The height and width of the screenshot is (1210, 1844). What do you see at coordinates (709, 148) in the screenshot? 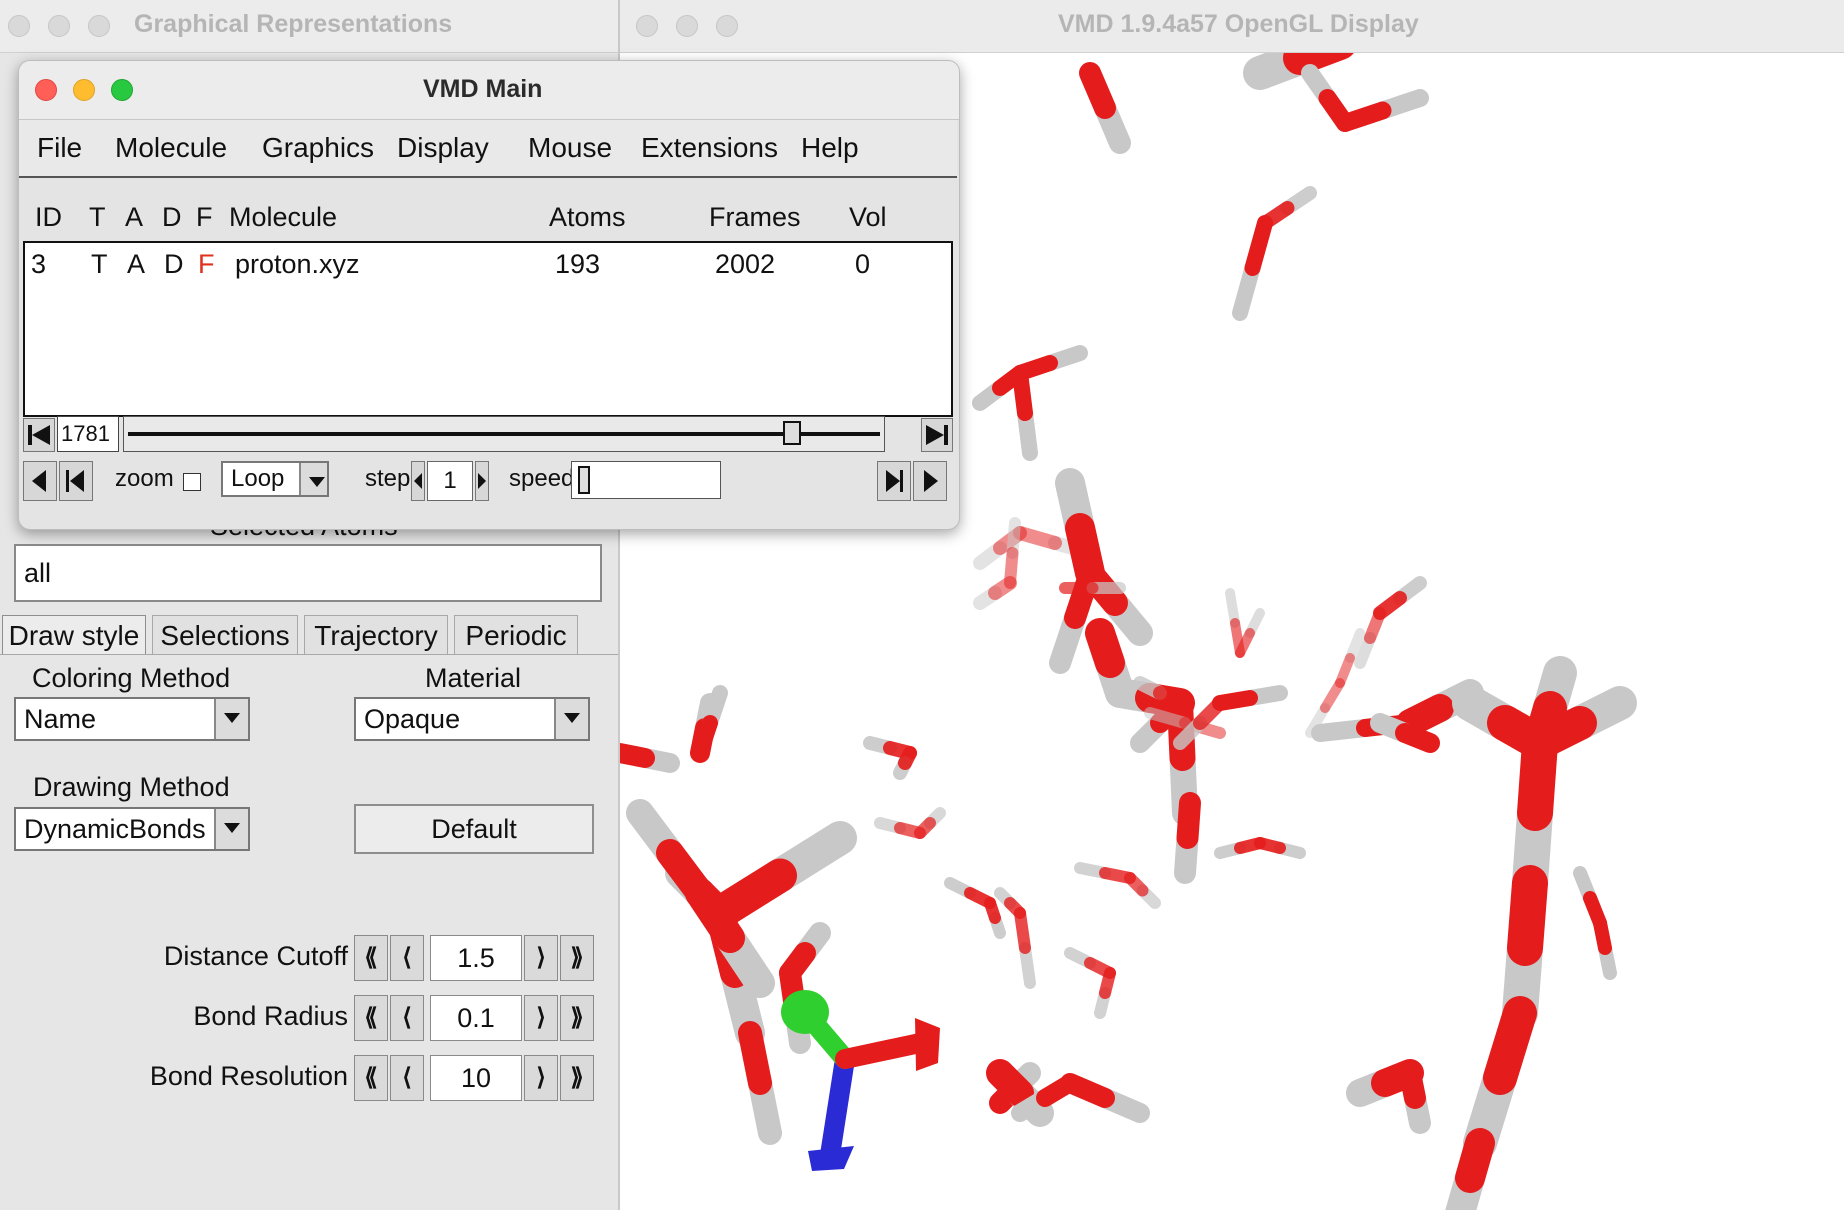
I see `menu-extensions: Extensions` at bounding box center [709, 148].